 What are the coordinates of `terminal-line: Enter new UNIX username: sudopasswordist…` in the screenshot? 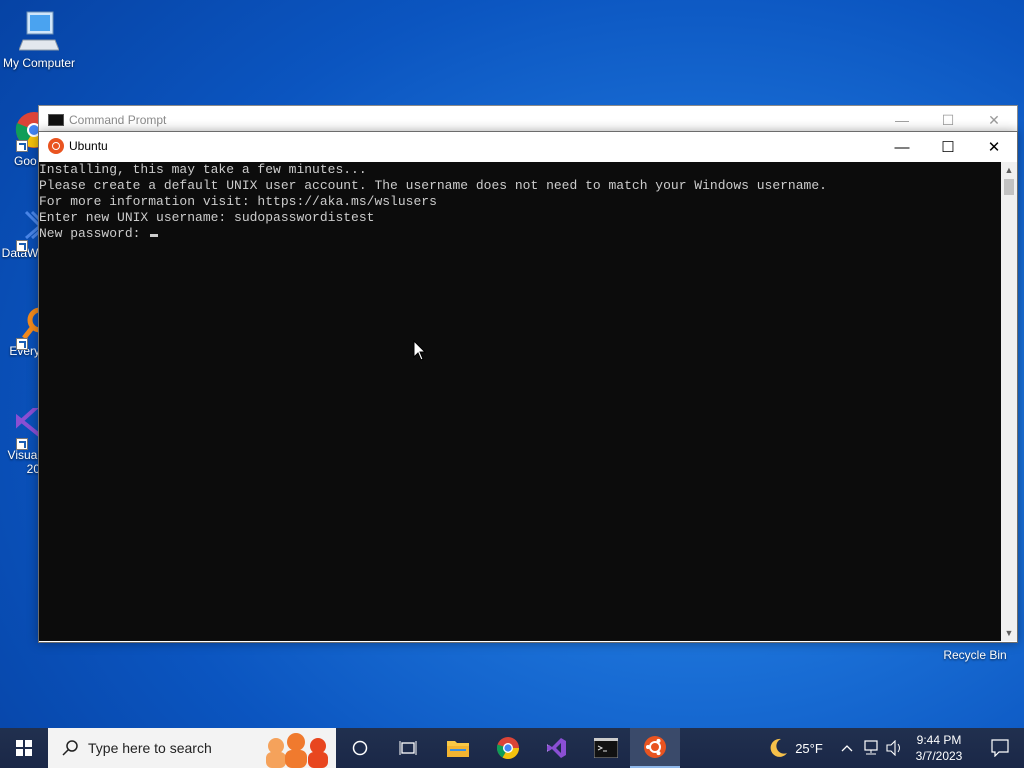 It's located at (207, 217).